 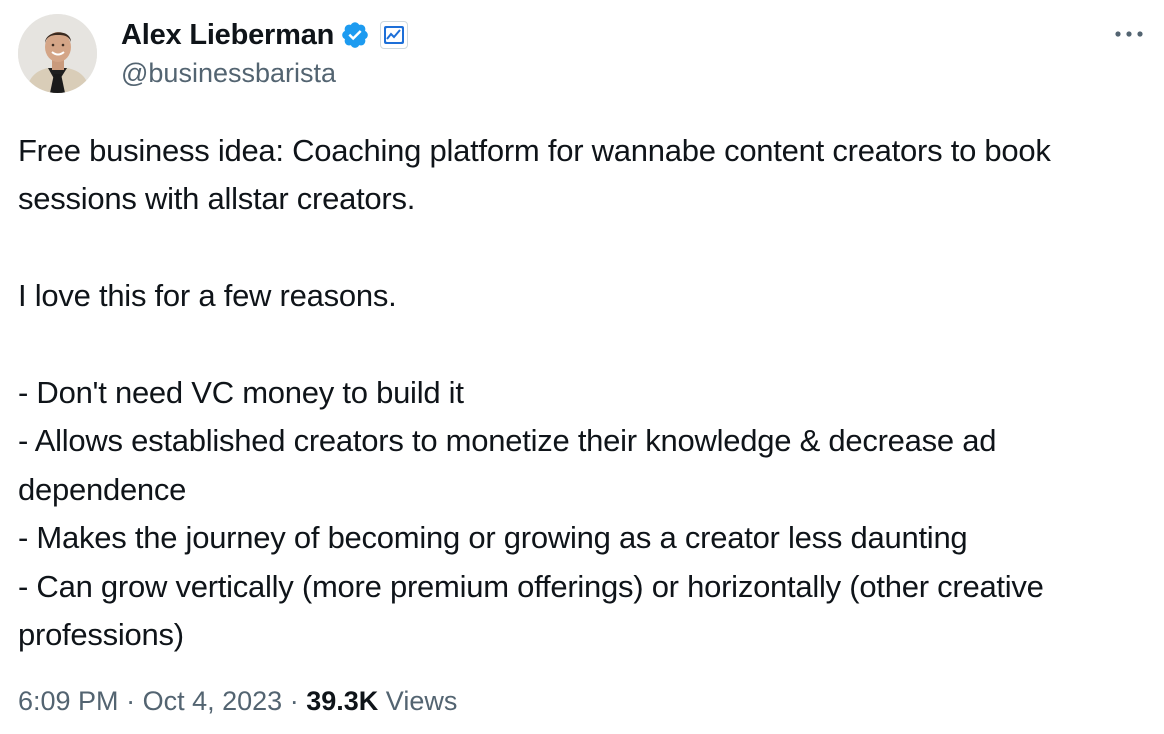 What do you see at coordinates (227, 35) in the screenshot?
I see `display-name: Alex Lieberman` at bounding box center [227, 35].